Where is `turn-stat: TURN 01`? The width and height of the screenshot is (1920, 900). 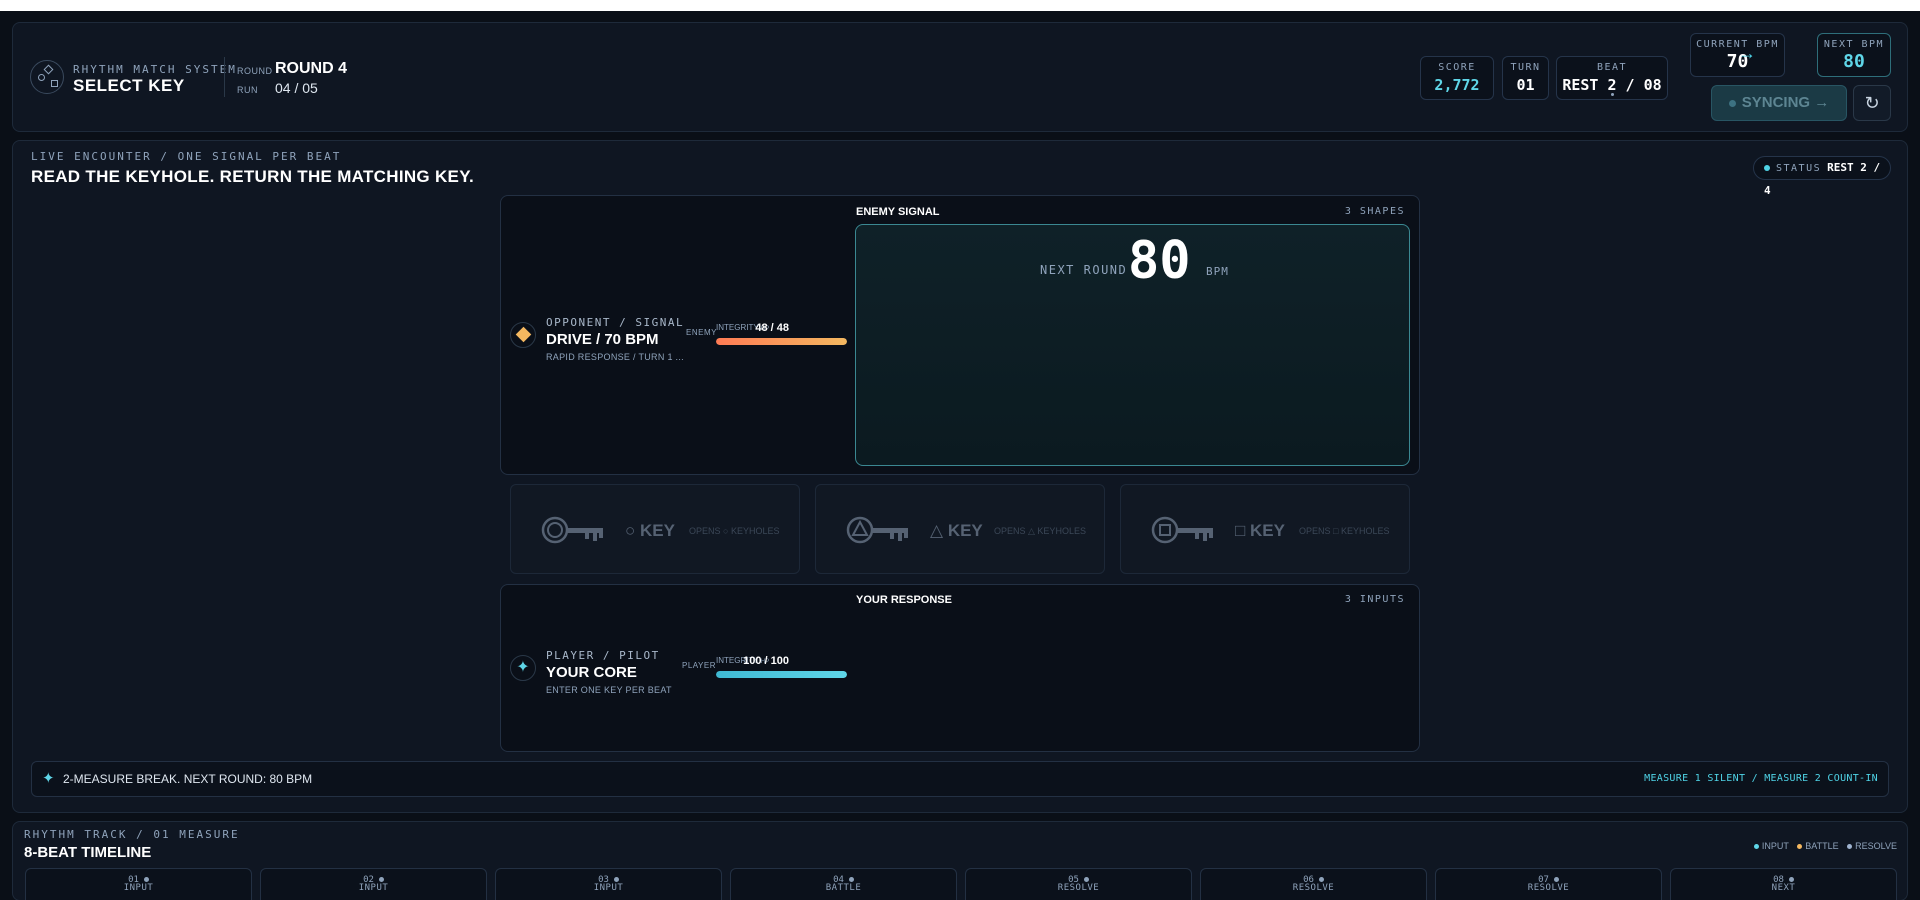
turn-stat: TURN 01 is located at coordinates (1525, 78).